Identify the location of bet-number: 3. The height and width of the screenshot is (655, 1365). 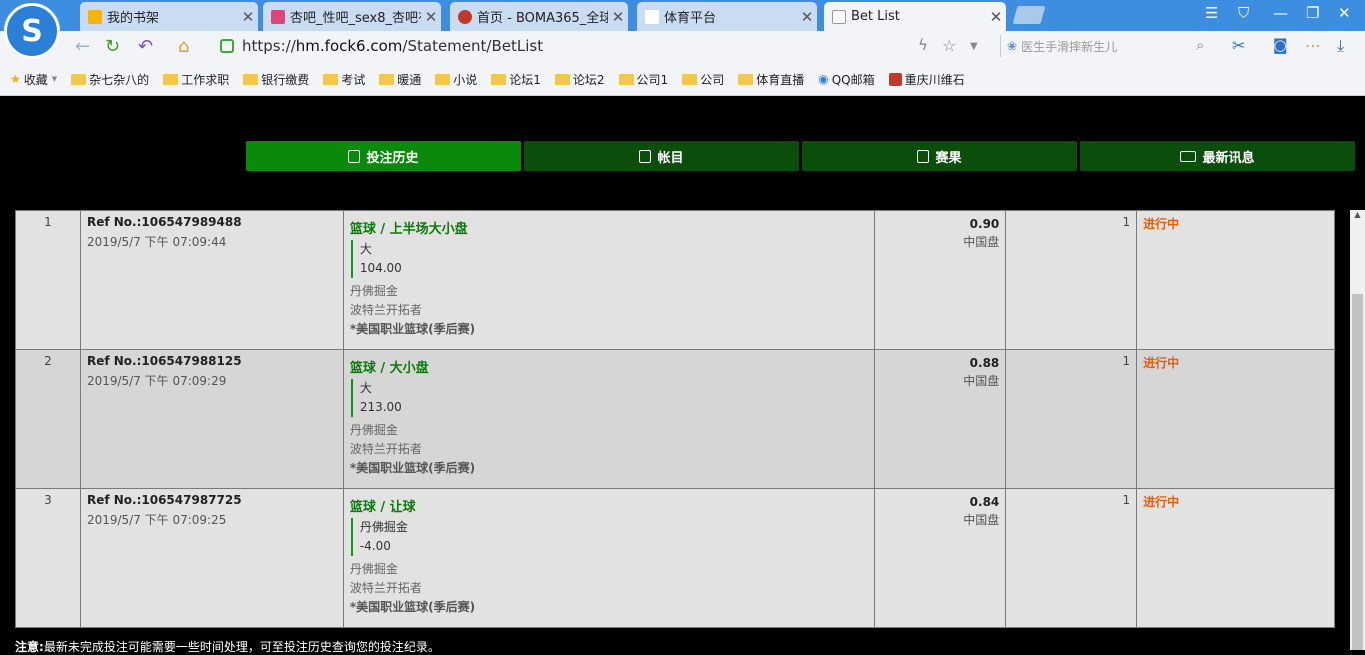
(48, 558).